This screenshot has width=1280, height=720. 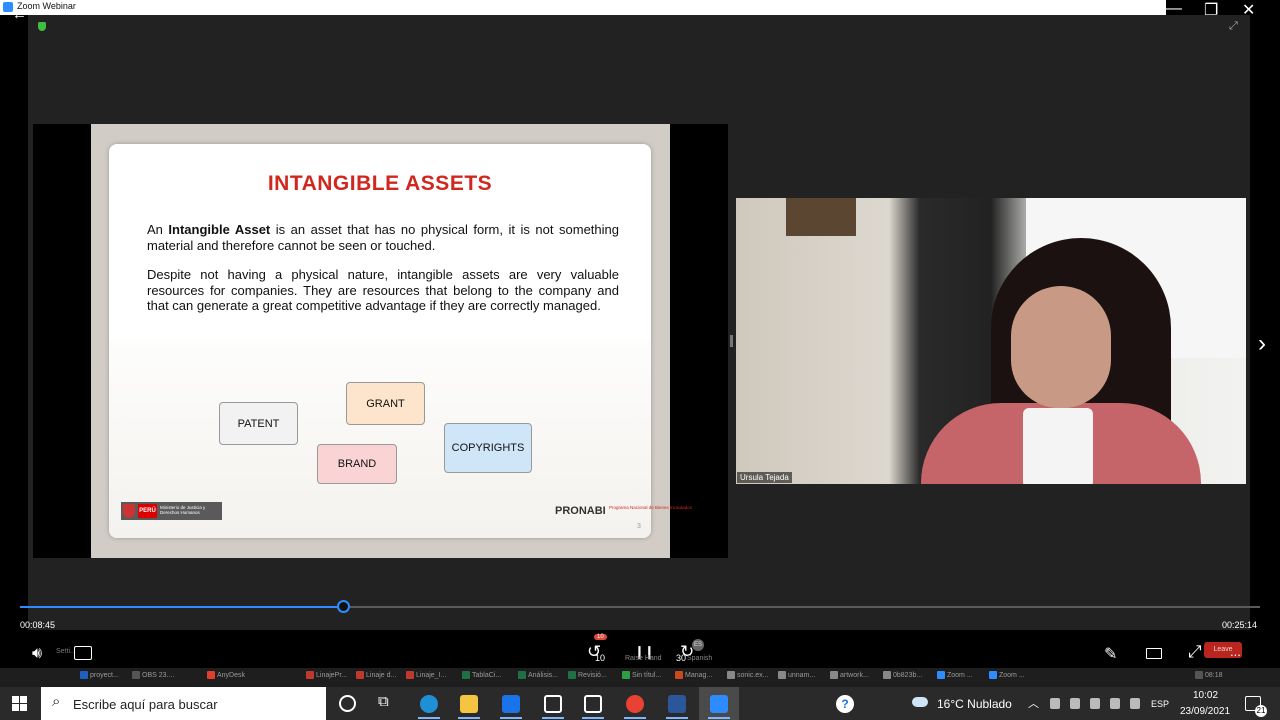 I want to click on volume-icon: 🔊︎, so click(x=37, y=654).